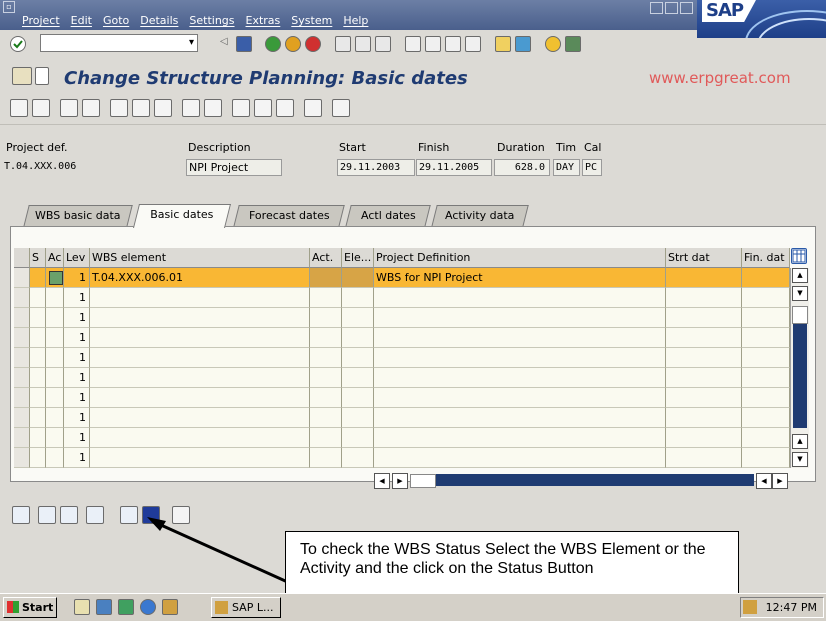 The height and width of the screenshot is (621, 826). I want to click on annotation-arrow, so click(220, 551).